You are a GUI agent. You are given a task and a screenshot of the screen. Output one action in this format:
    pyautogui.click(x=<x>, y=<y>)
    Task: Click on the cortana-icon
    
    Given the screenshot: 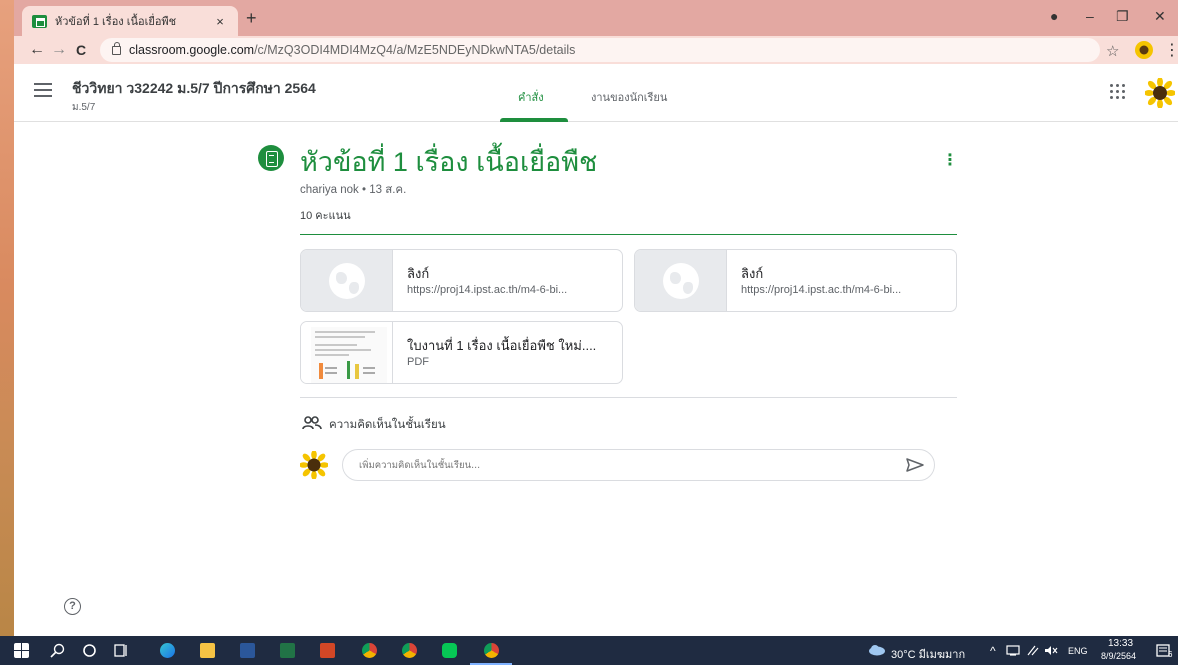 What is the action you would take?
    pyautogui.click(x=89, y=650)
    